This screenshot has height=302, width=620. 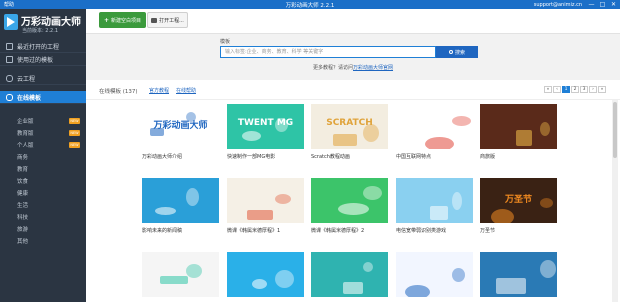 What do you see at coordinates (353, 90) in the screenshot?
I see `list-header: 在线模板 (137) 官方教程 在线帮助 «‹ 1 2 3 ›»` at bounding box center [353, 90].